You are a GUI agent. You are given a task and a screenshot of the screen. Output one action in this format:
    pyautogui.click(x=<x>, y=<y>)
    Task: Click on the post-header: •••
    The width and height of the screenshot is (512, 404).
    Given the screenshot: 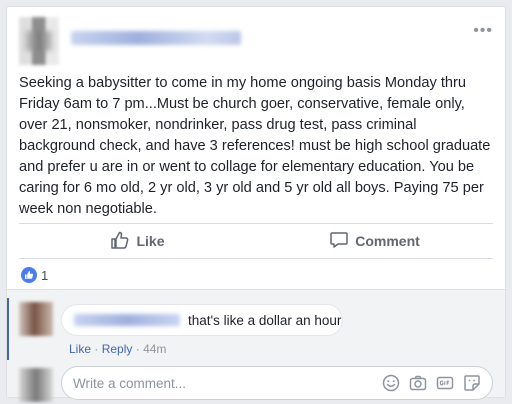 What is the action you would take?
    pyautogui.click(x=257, y=42)
    